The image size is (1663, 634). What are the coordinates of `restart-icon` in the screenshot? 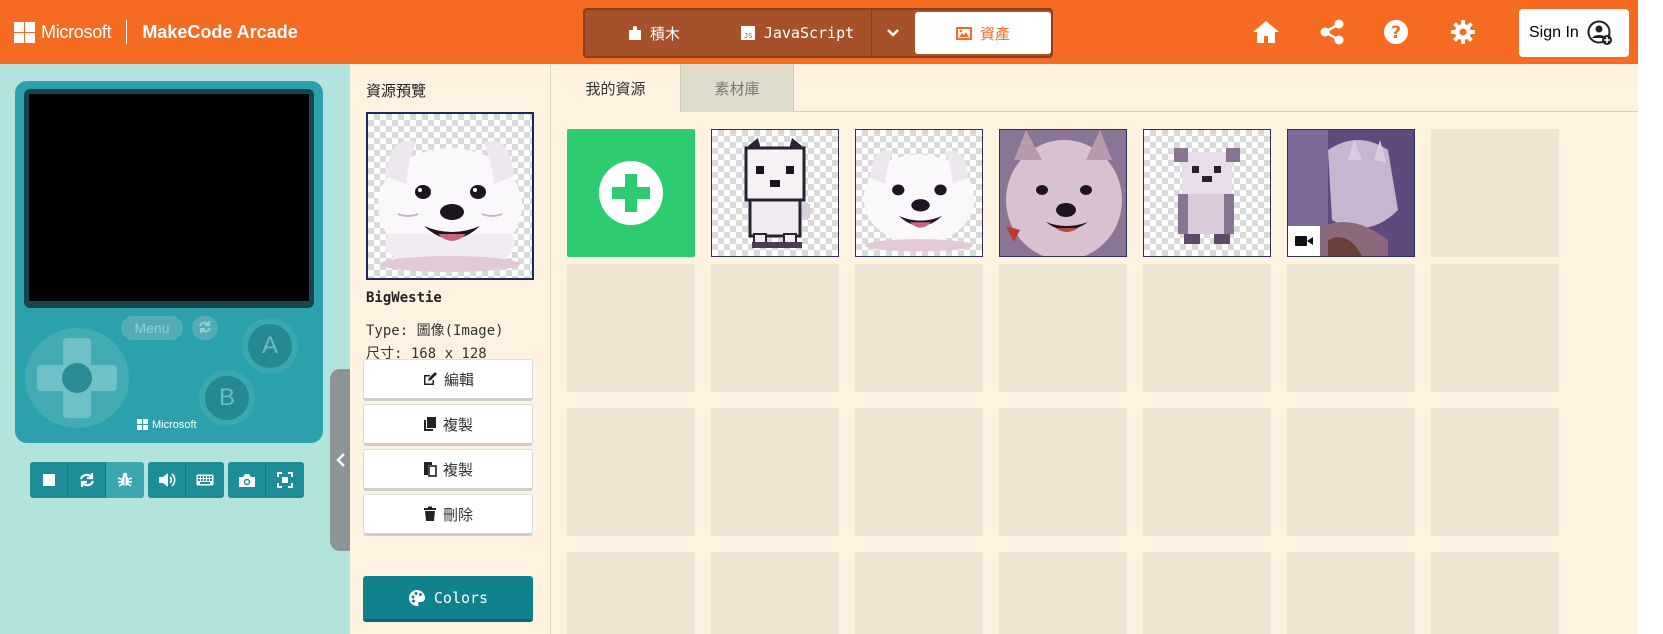 It's located at (86, 480).